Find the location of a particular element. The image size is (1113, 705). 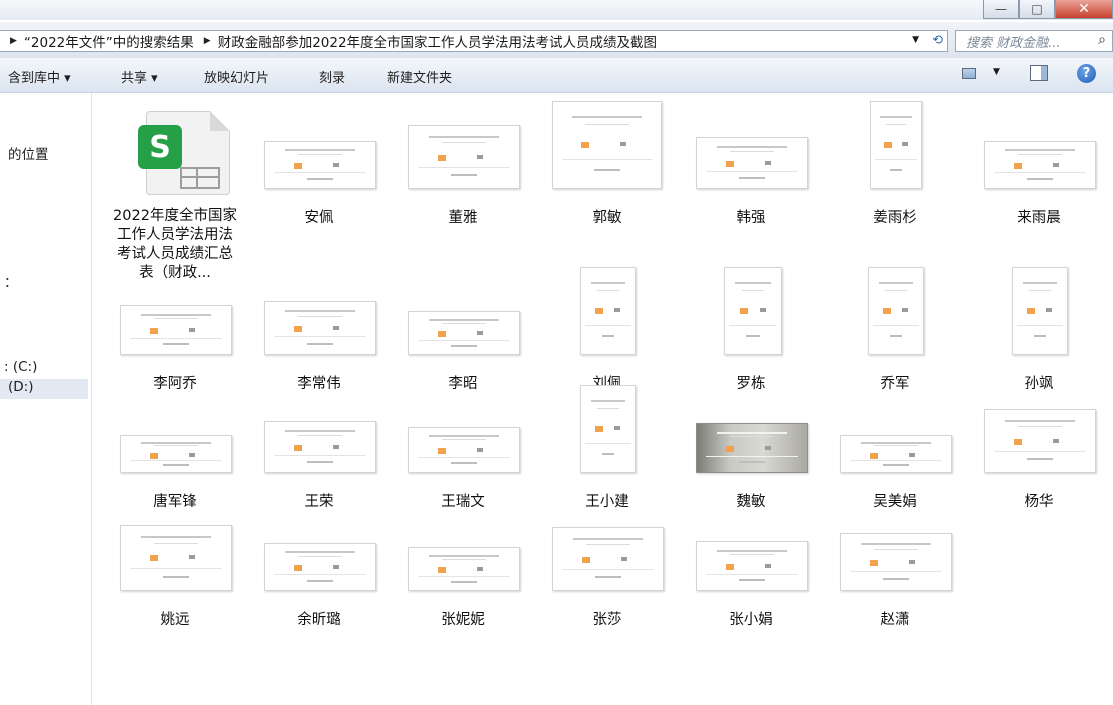

file-item: 魏敏 is located at coordinates (751, 448).